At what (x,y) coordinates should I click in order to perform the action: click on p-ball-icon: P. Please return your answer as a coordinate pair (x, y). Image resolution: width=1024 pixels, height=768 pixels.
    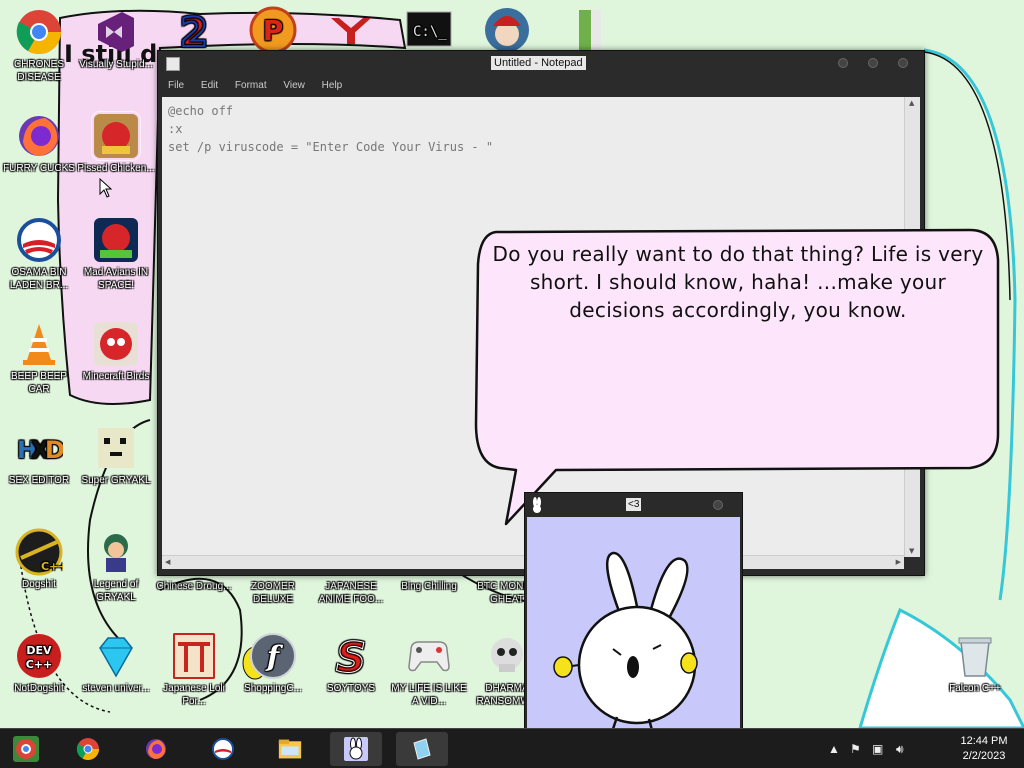
    Looking at the image, I should click on (273, 31).